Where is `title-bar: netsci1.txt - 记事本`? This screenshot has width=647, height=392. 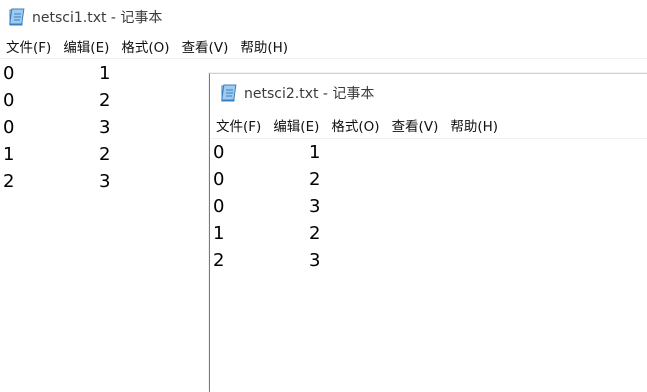 title-bar: netsci1.txt - 记事本 is located at coordinates (323, 17).